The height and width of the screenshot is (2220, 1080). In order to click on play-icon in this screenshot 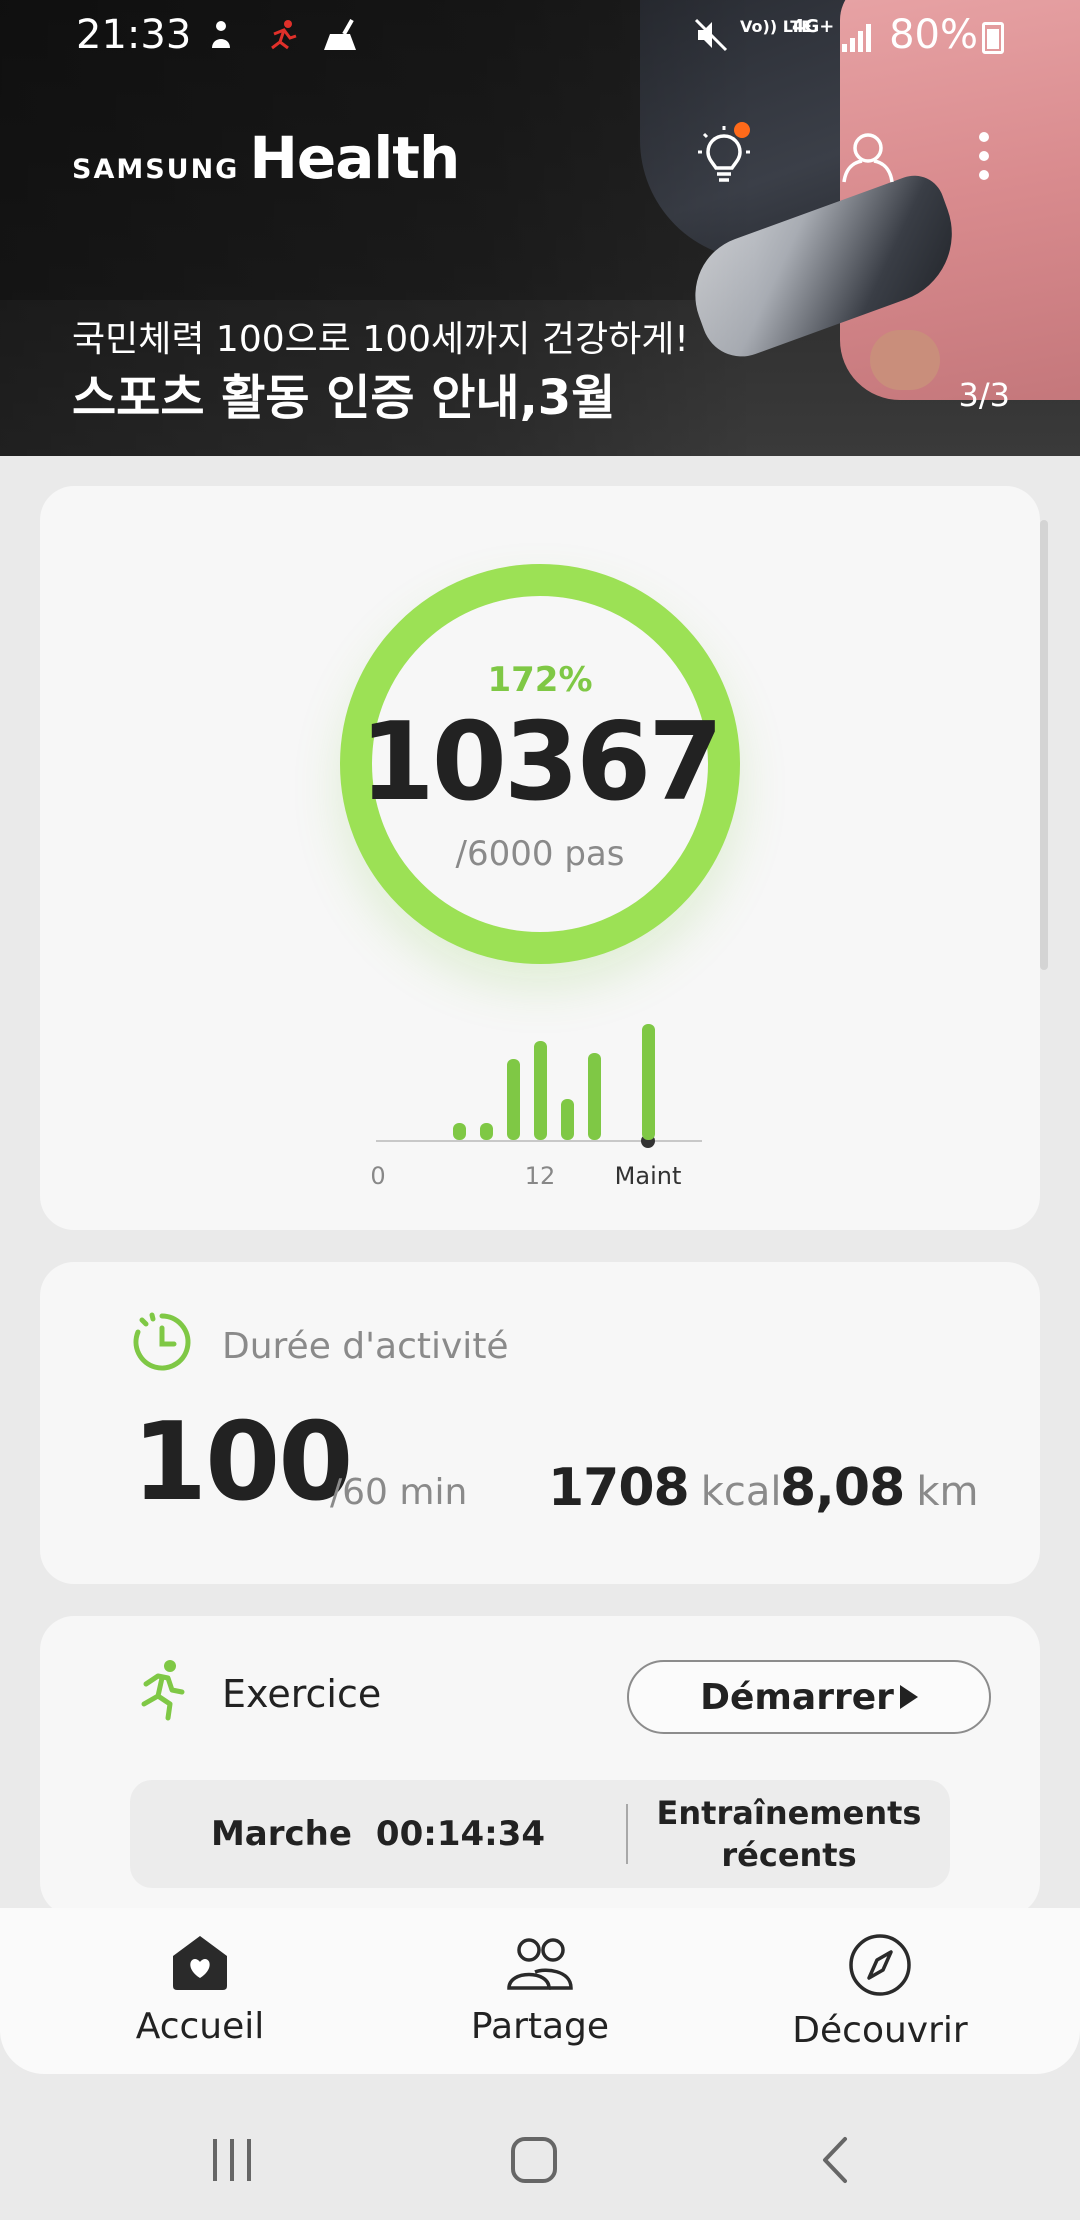, I will do `click(908, 1697)`.